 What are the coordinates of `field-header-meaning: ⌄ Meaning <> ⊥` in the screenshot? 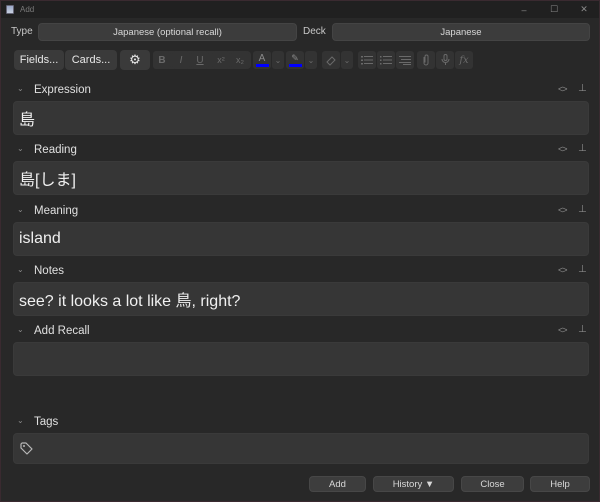 It's located at (300, 212).